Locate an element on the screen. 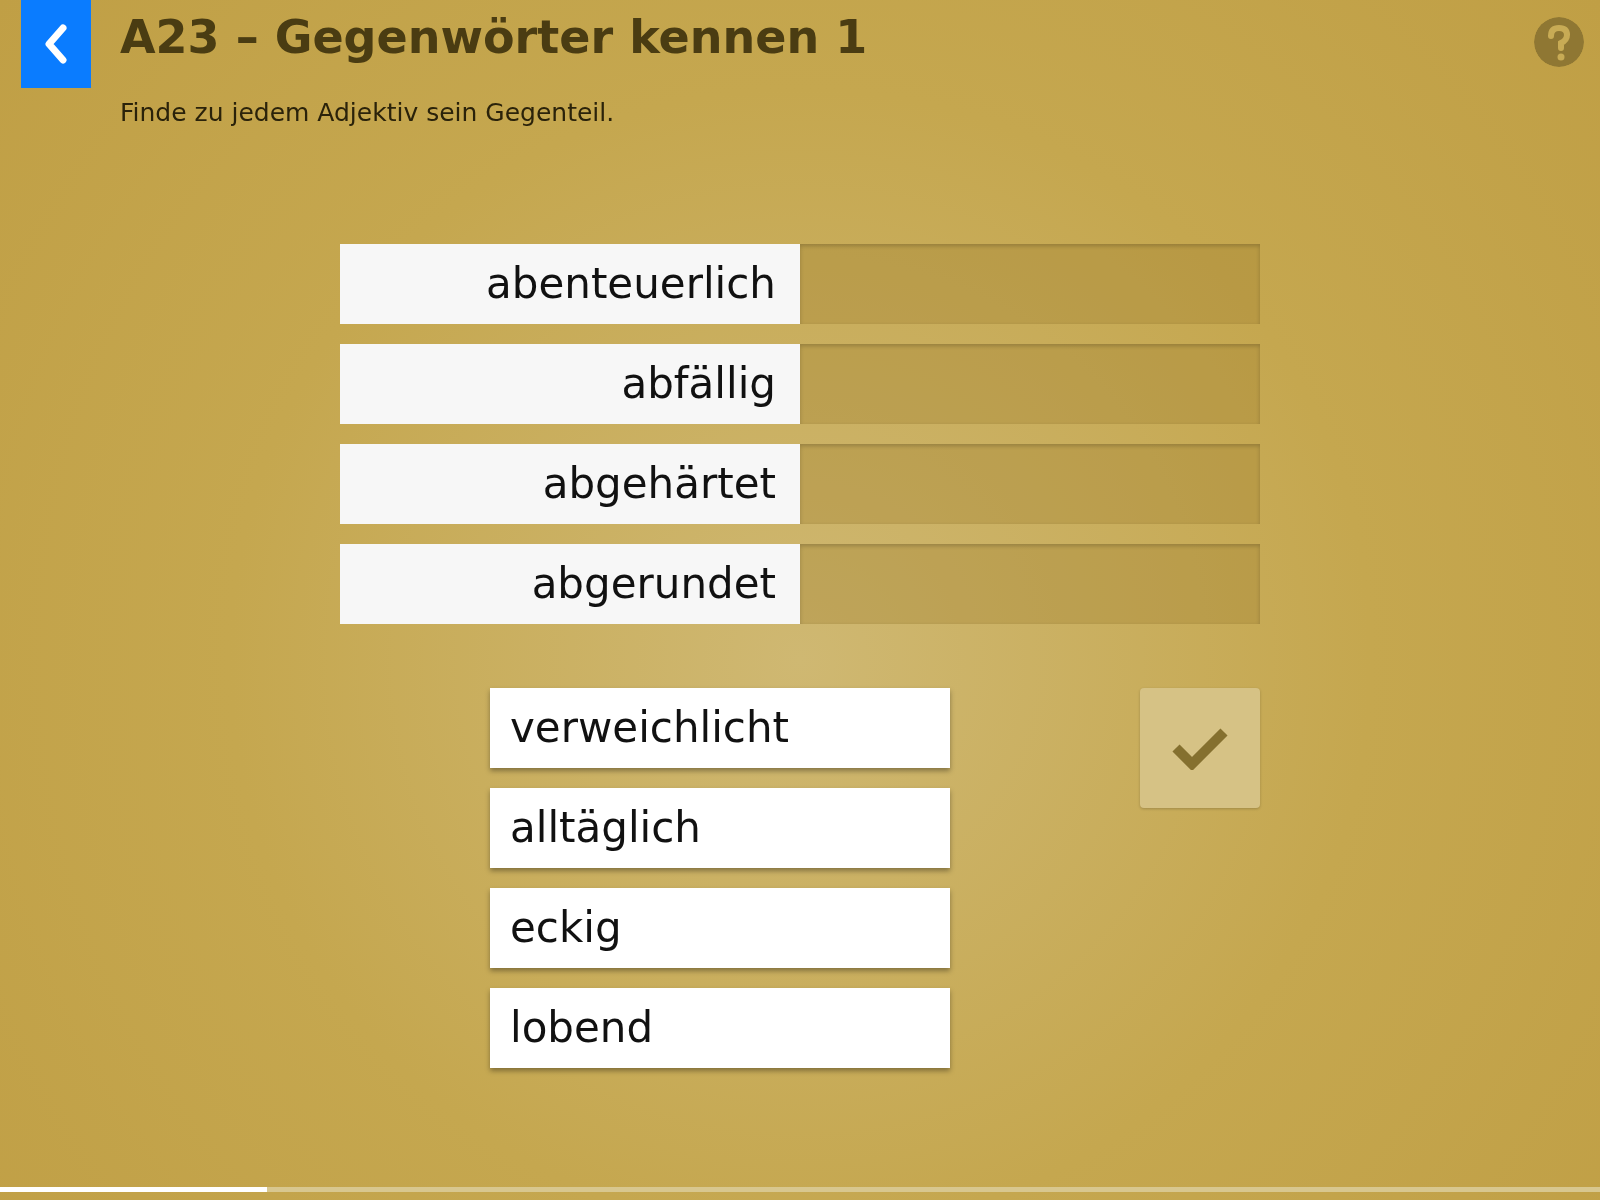  adjective-card: abenteuerlich is located at coordinates (570, 283).